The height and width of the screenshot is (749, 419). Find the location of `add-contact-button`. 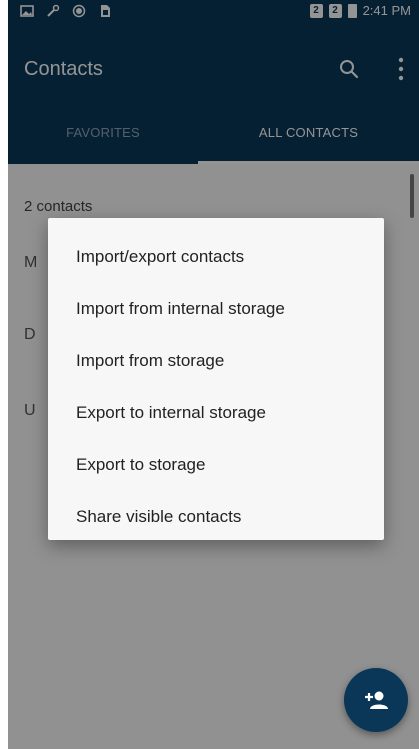

add-contact-button is located at coordinates (376, 700).